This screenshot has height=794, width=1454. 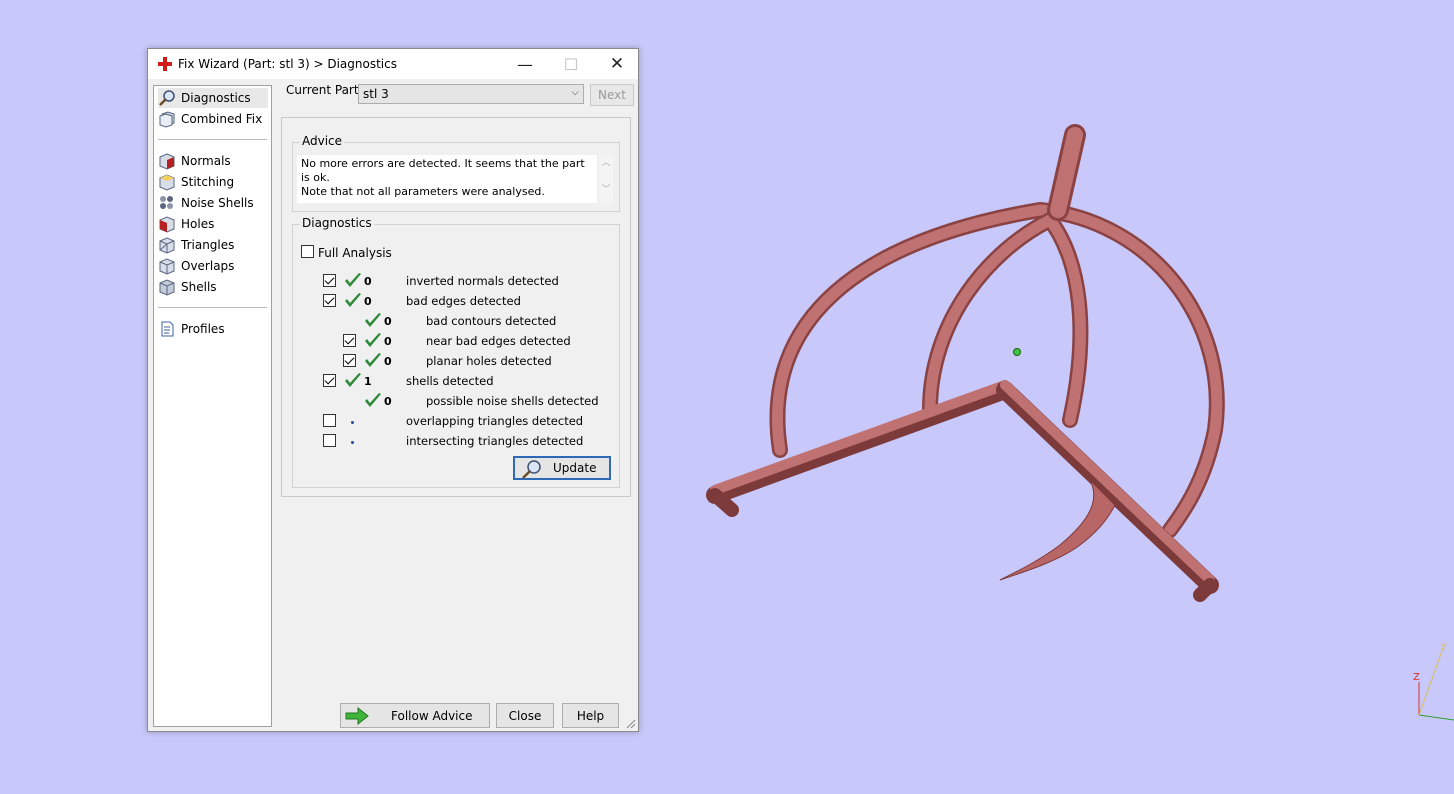 What do you see at coordinates (606, 161) in the screenshot?
I see `scroll-up-icon: ︿` at bounding box center [606, 161].